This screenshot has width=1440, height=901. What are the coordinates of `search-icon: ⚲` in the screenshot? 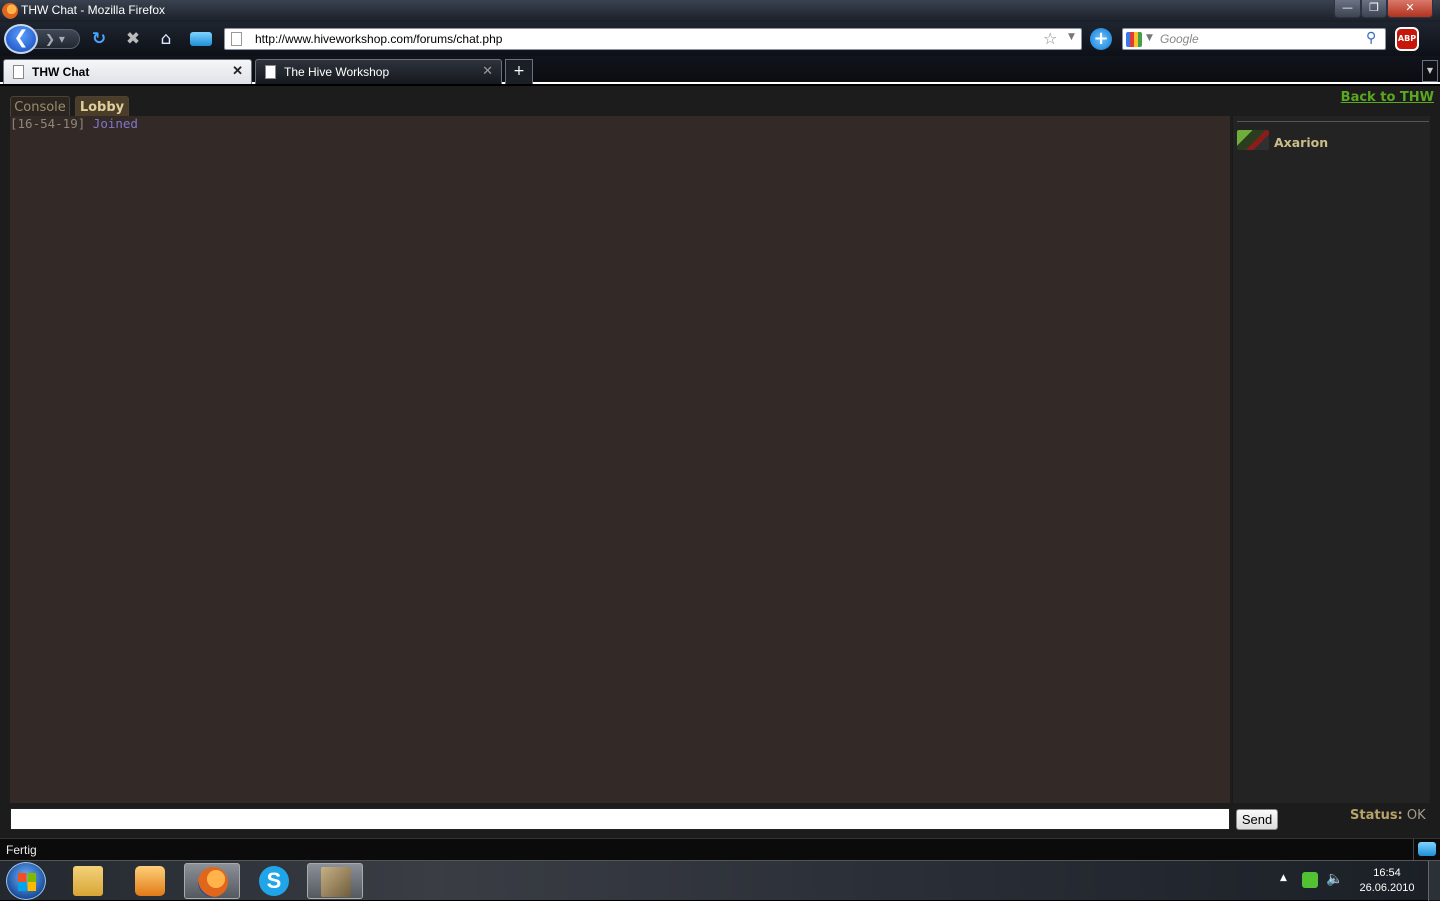 It's located at (1371, 38).